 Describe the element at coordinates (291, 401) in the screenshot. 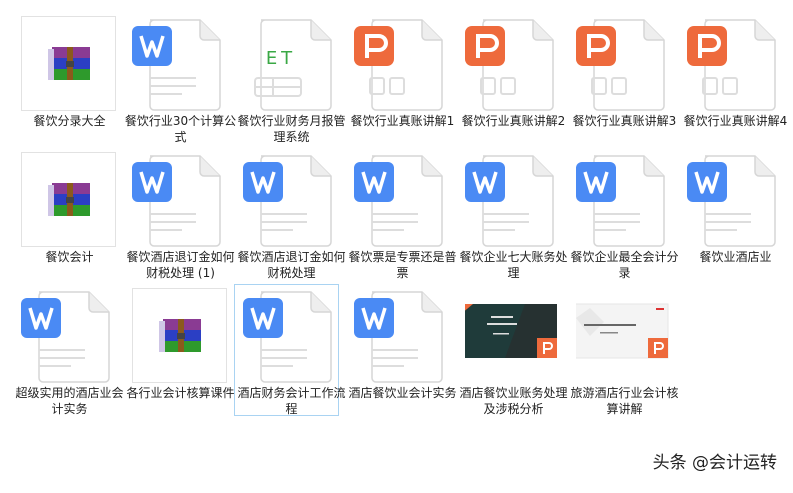

I see `file-name: 酒店财务会计工作流程` at that location.